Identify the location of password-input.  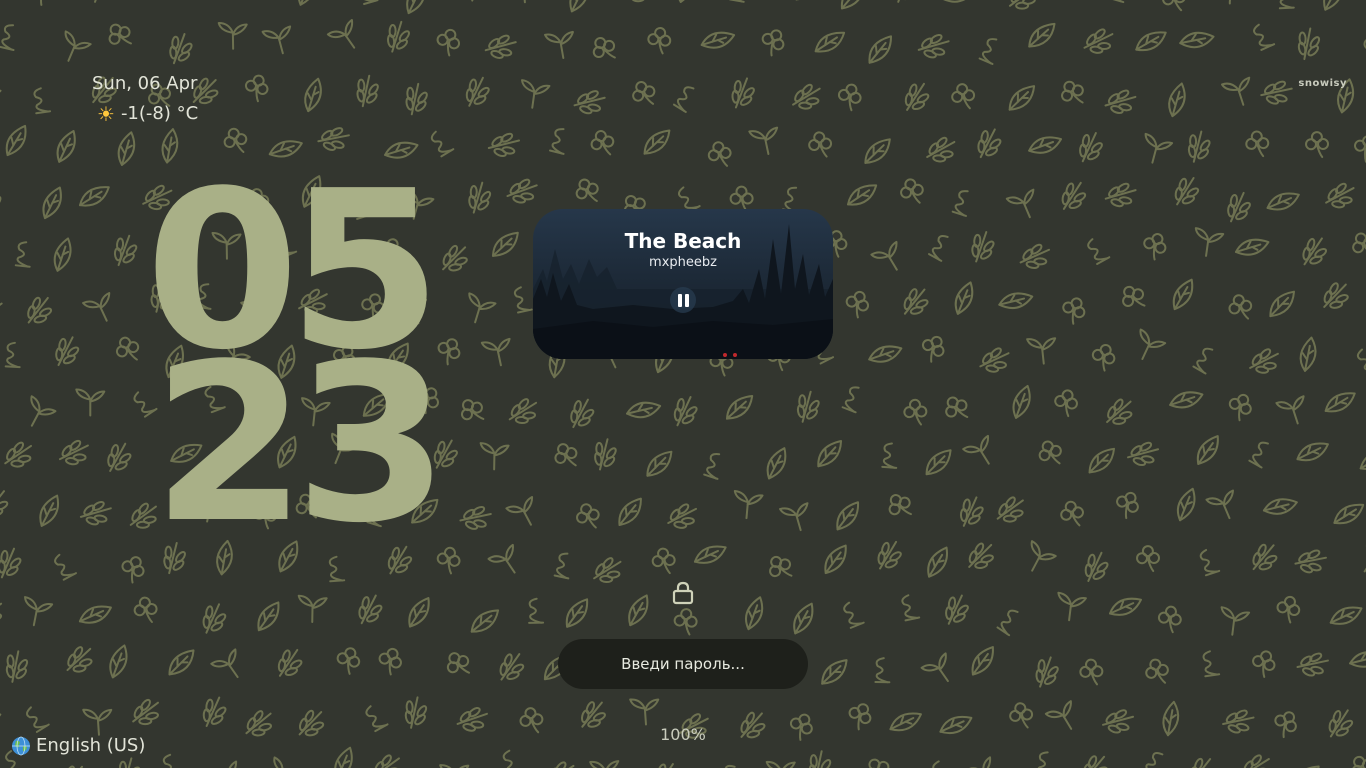
(683, 664).